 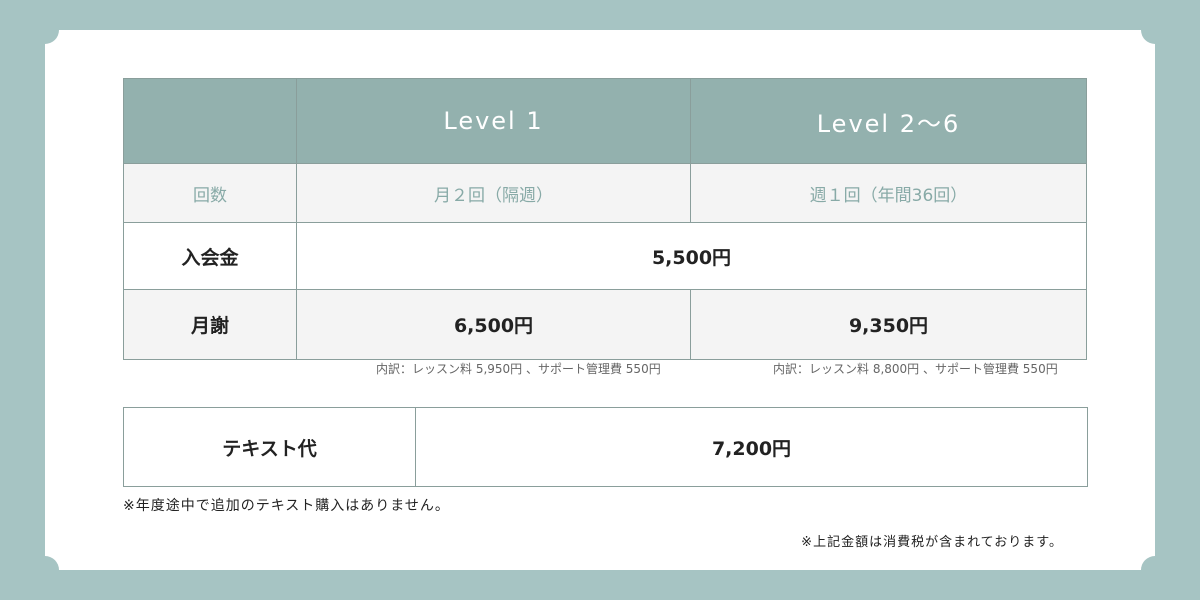 What do you see at coordinates (493, 193) in the screenshot?
I see `frequency-level1: 月２回（隔週）` at bounding box center [493, 193].